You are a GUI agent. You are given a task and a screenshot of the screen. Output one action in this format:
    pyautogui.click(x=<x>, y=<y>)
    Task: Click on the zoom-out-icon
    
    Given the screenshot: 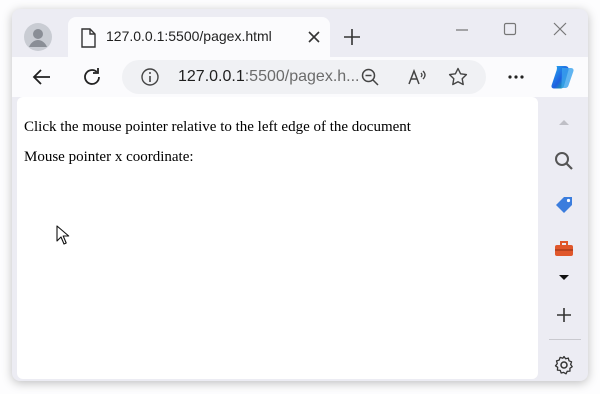 What is the action you would take?
    pyautogui.click(x=370, y=77)
    